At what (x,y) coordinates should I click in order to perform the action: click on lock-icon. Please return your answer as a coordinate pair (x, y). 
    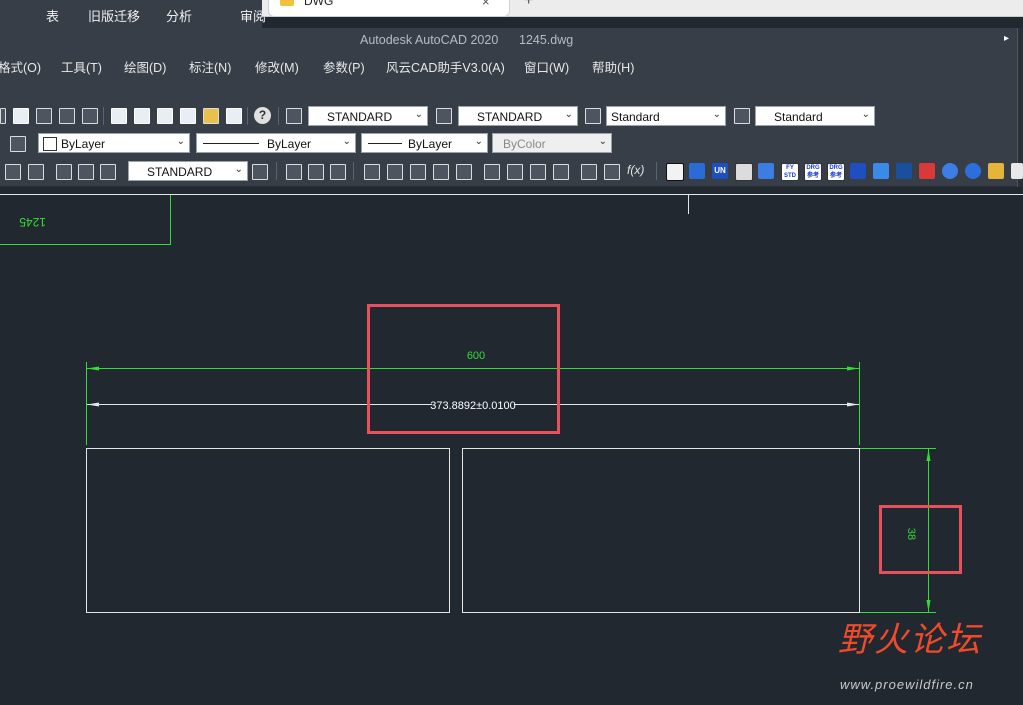
    Looking at the image, I should click on (492, 172).